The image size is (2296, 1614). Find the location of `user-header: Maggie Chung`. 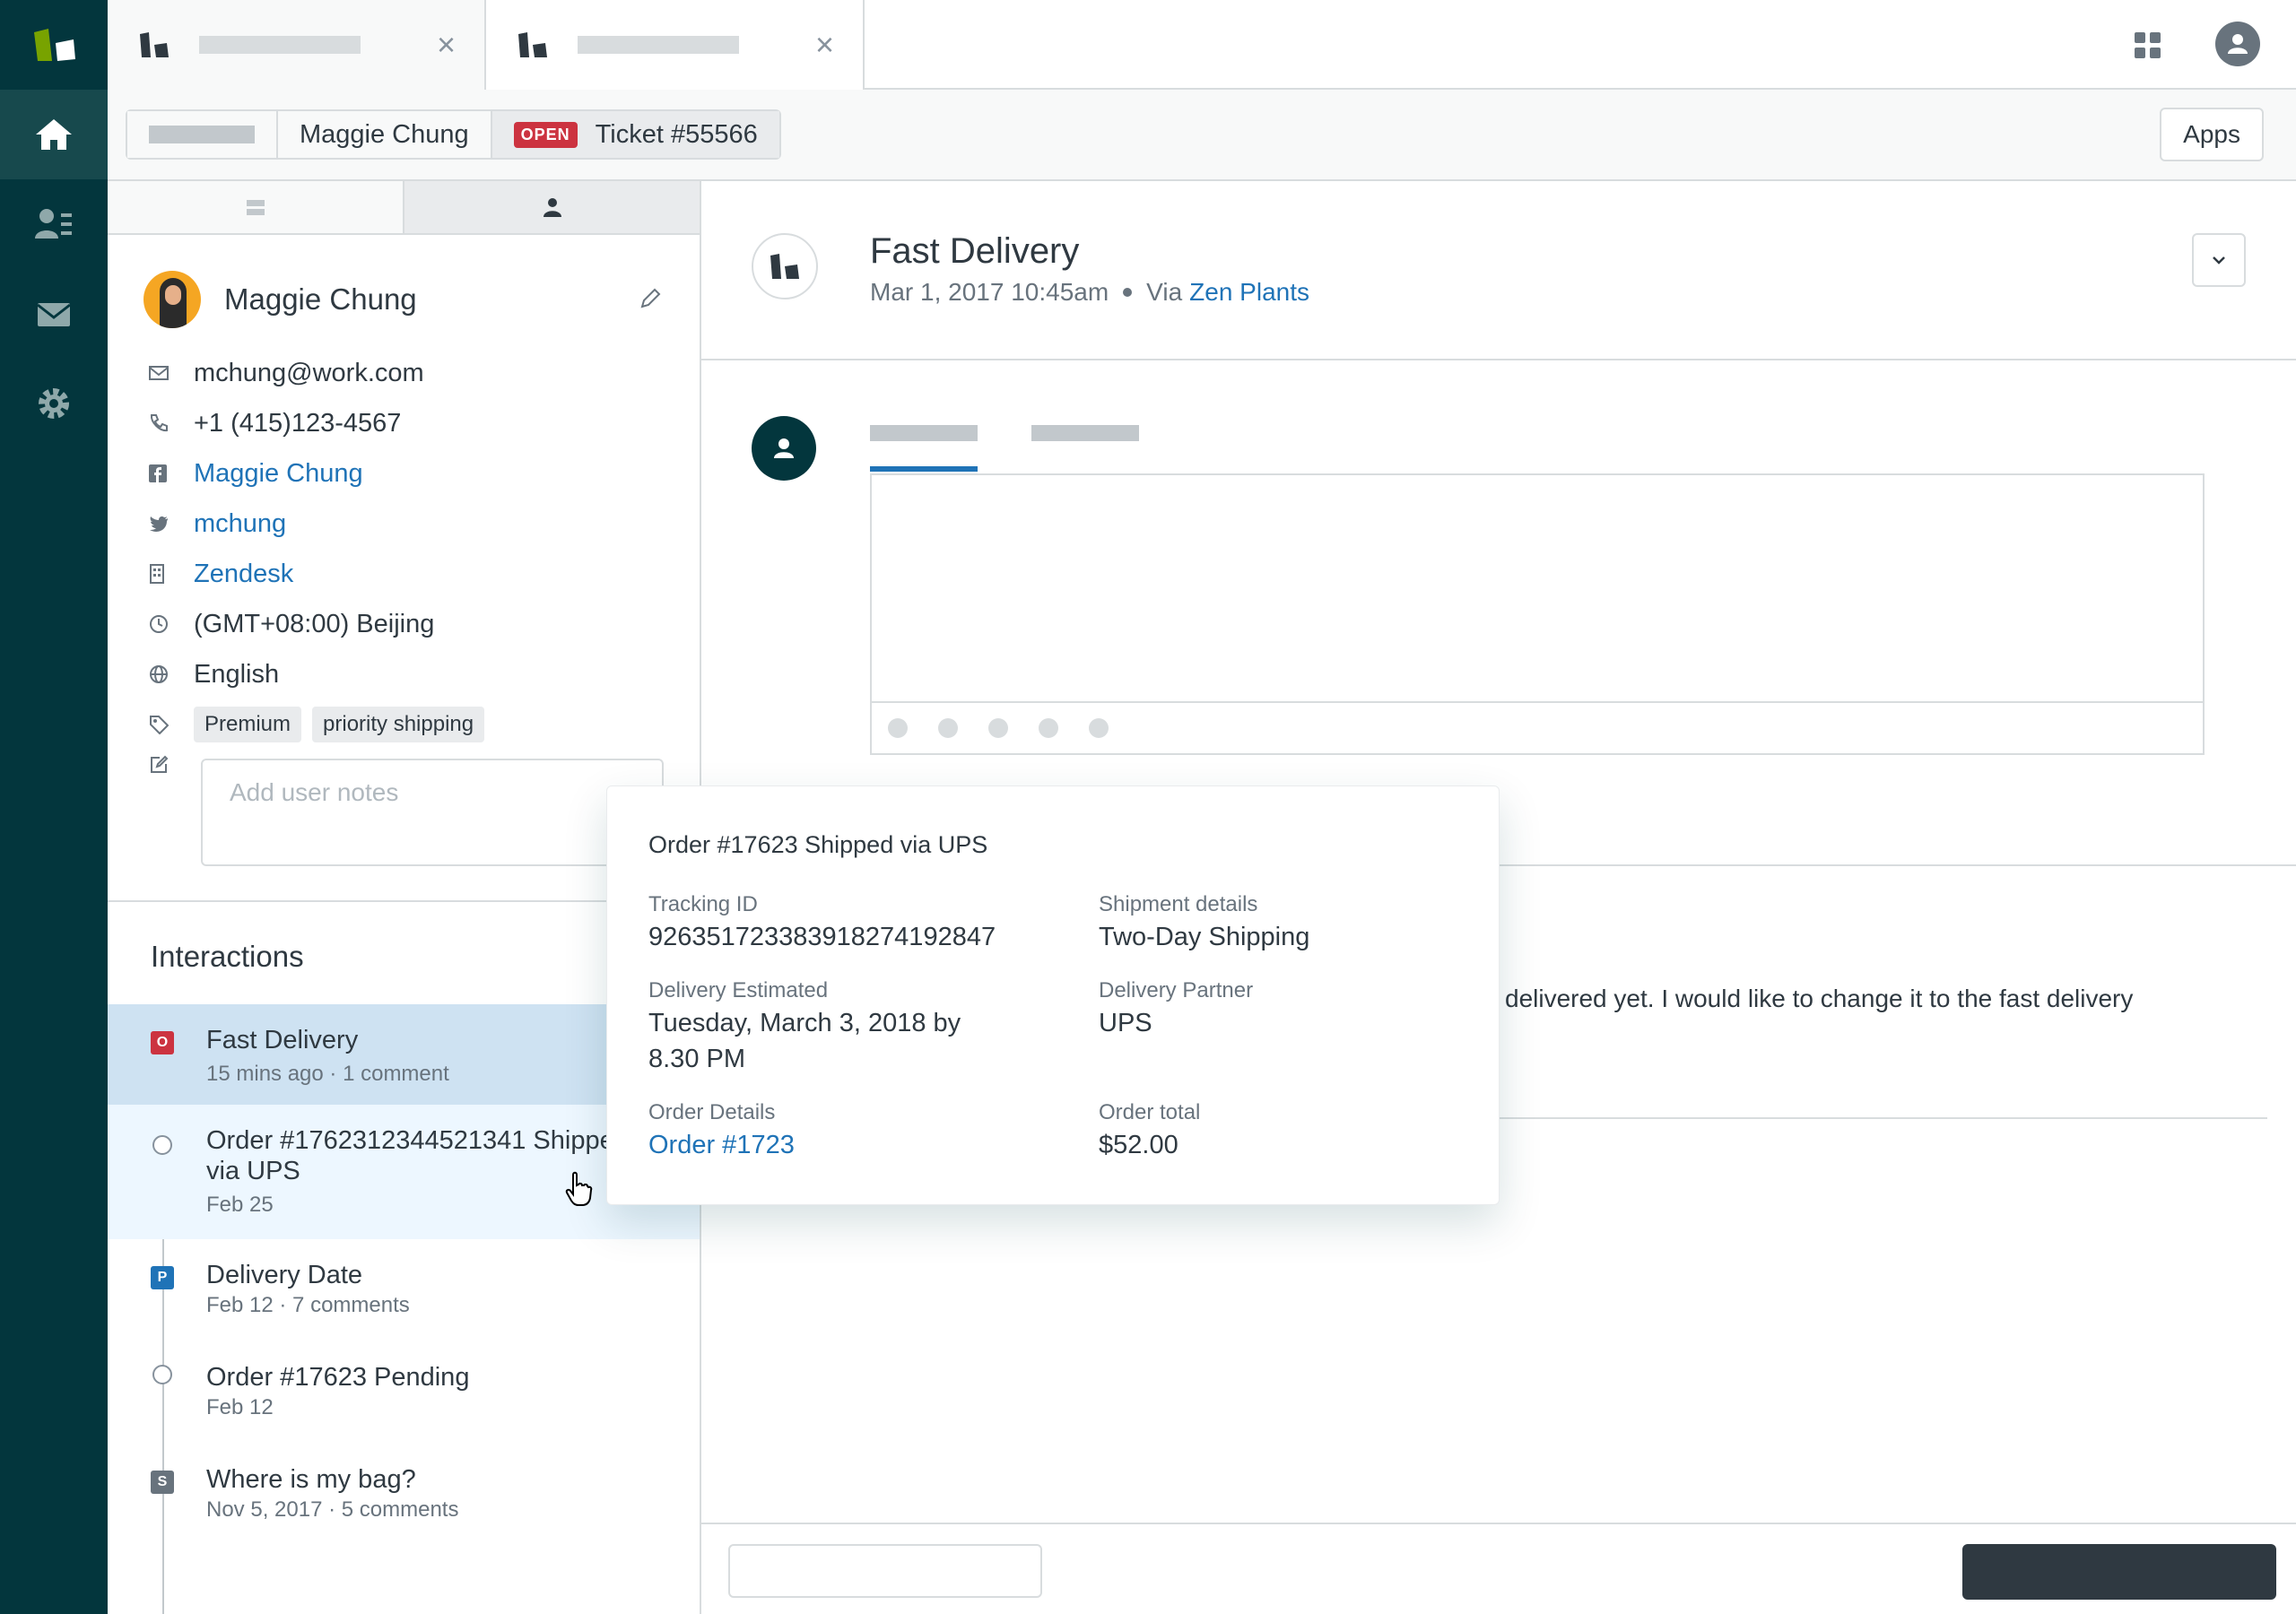

user-header: Maggie Chung is located at coordinates (280, 299).